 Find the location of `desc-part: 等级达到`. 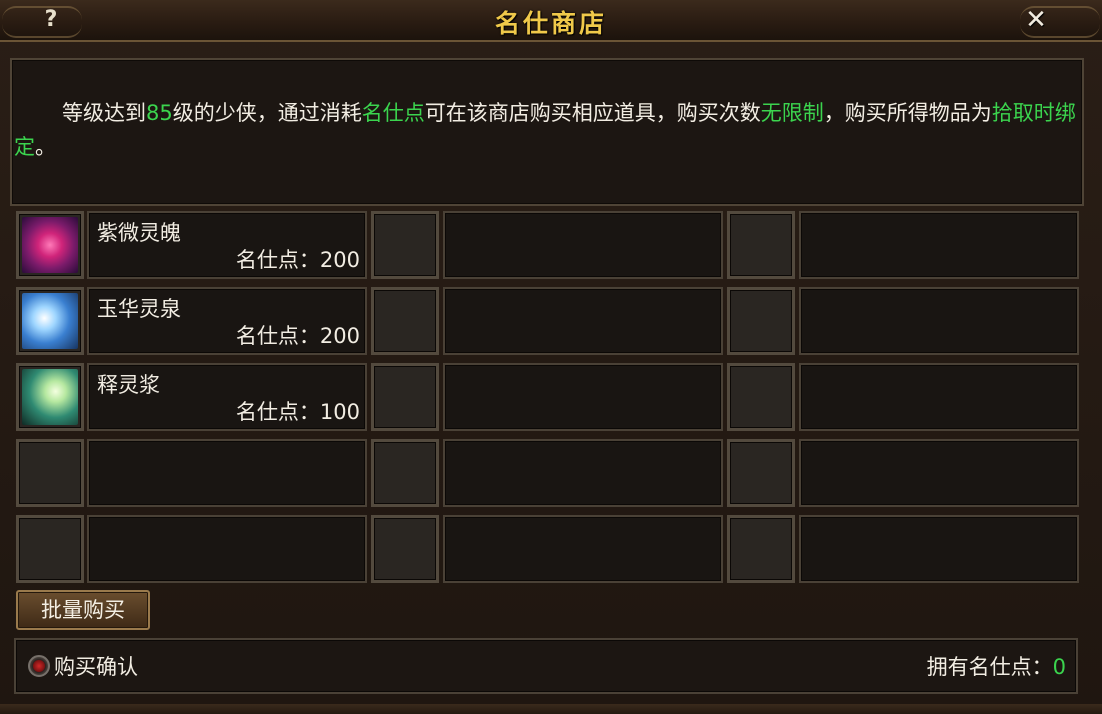

desc-part: 等级达到 is located at coordinates (104, 113).